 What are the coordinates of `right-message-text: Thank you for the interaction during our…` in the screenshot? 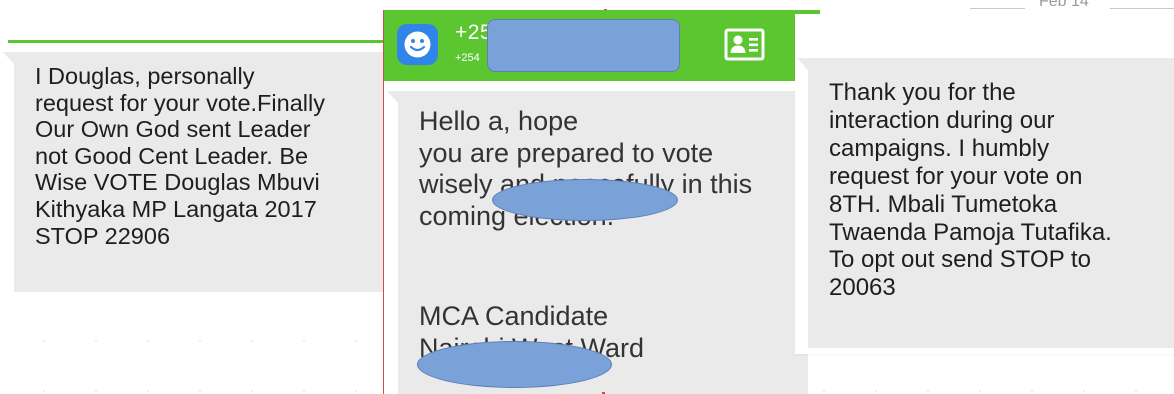 It's located at (970, 190).